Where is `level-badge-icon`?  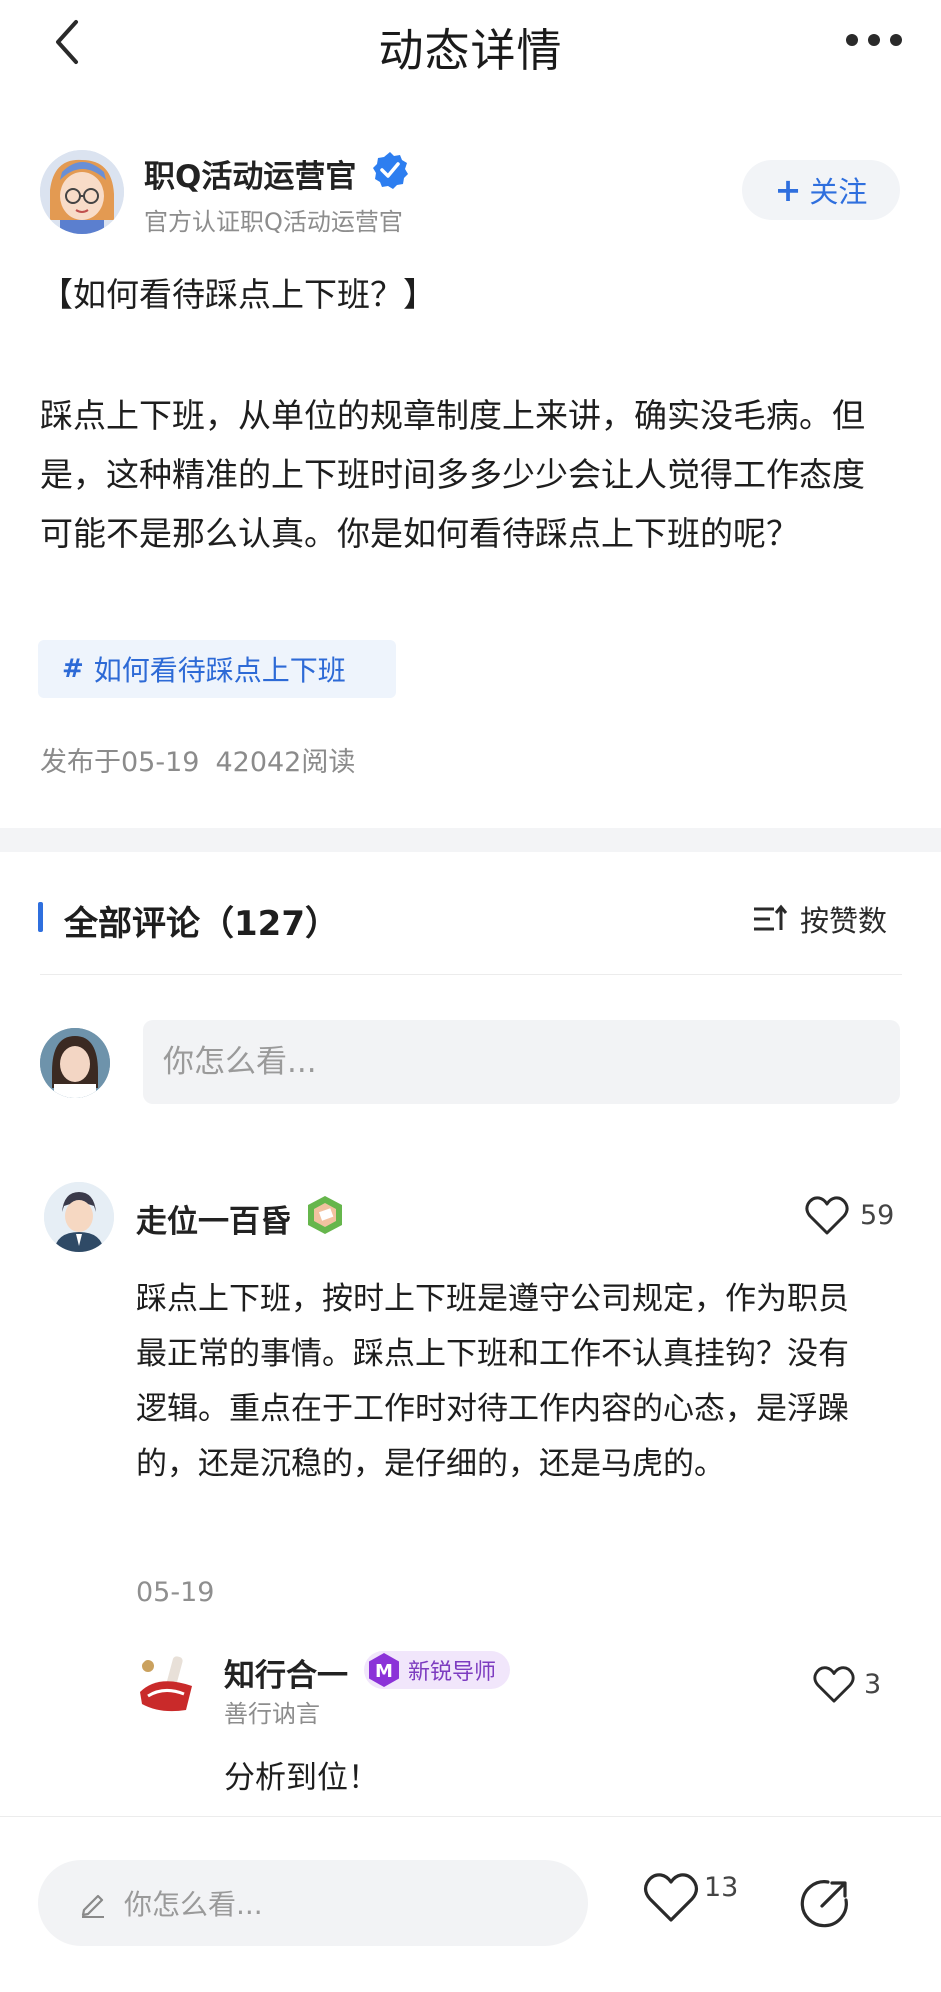
level-badge-icon is located at coordinates (325, 1215).